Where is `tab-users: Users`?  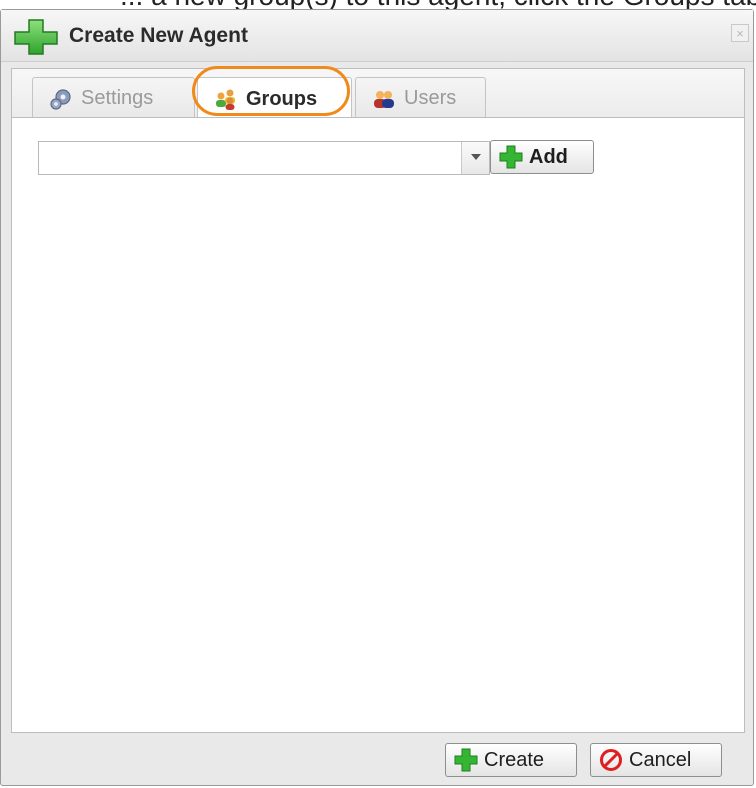
tab-users: Users is located at coordinates (420, 98).